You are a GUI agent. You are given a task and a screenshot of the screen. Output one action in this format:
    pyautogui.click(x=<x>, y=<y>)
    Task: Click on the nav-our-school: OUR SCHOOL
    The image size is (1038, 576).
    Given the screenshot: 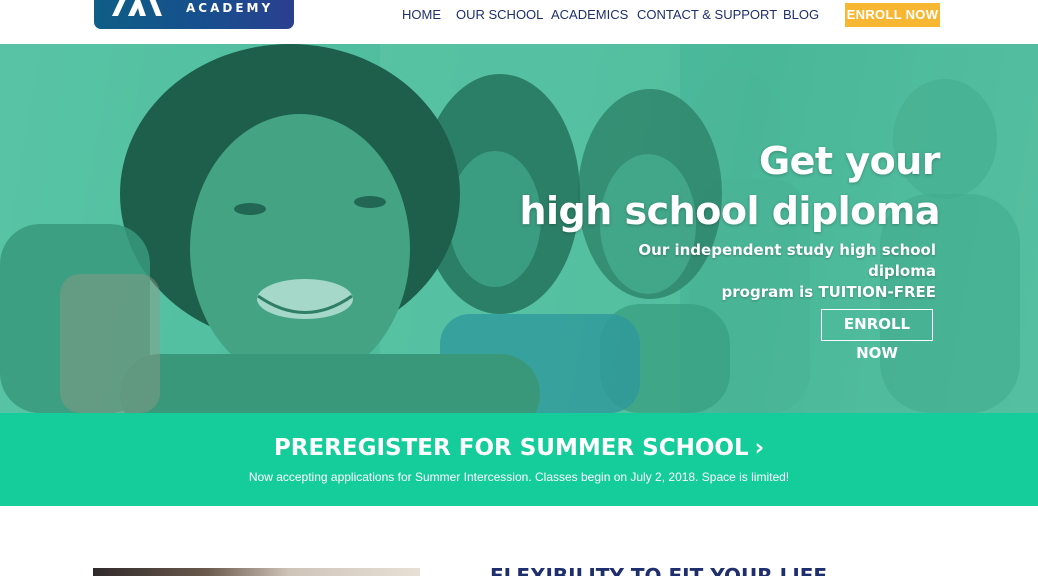 What is the action you would take?
    pyautogui.click(x=499, y=14)
    